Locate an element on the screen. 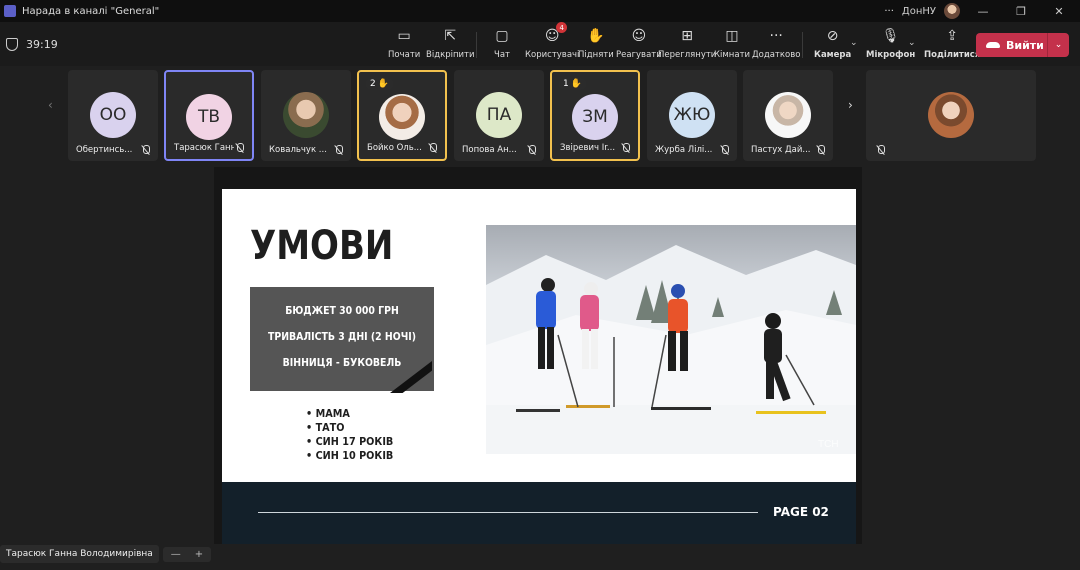  avatar: ОО is located at coordinates (113, 115).